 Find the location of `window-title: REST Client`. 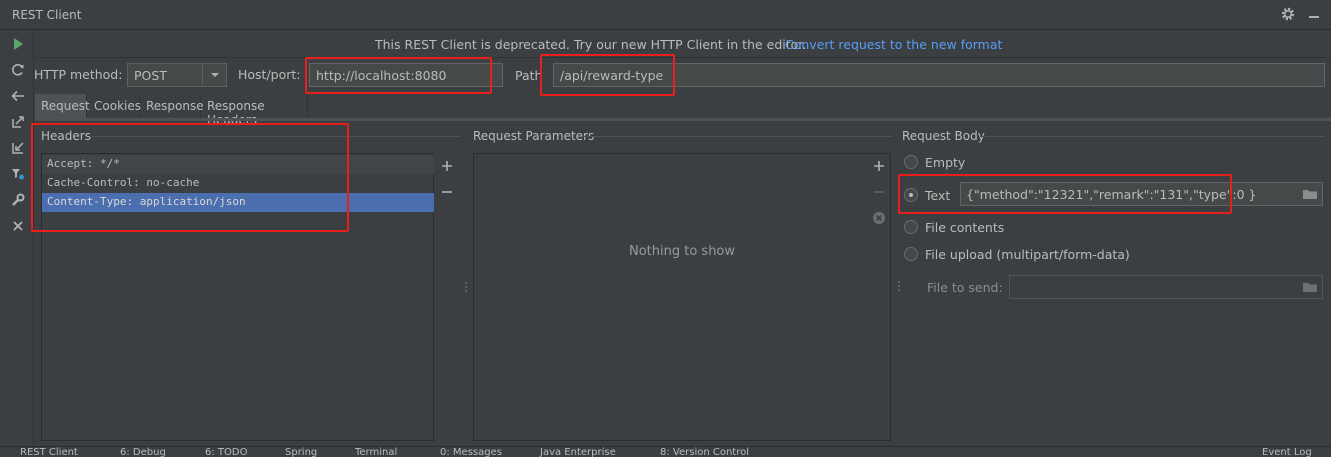

window-title: REST Client is located at coordinates (47, 15).